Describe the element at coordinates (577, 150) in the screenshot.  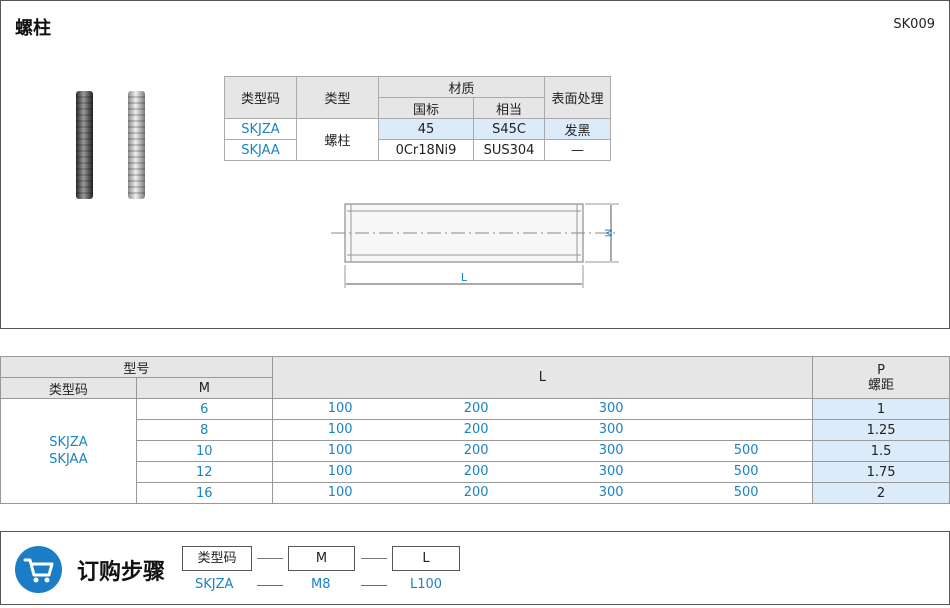
I see `spec-surface: —` at that location.